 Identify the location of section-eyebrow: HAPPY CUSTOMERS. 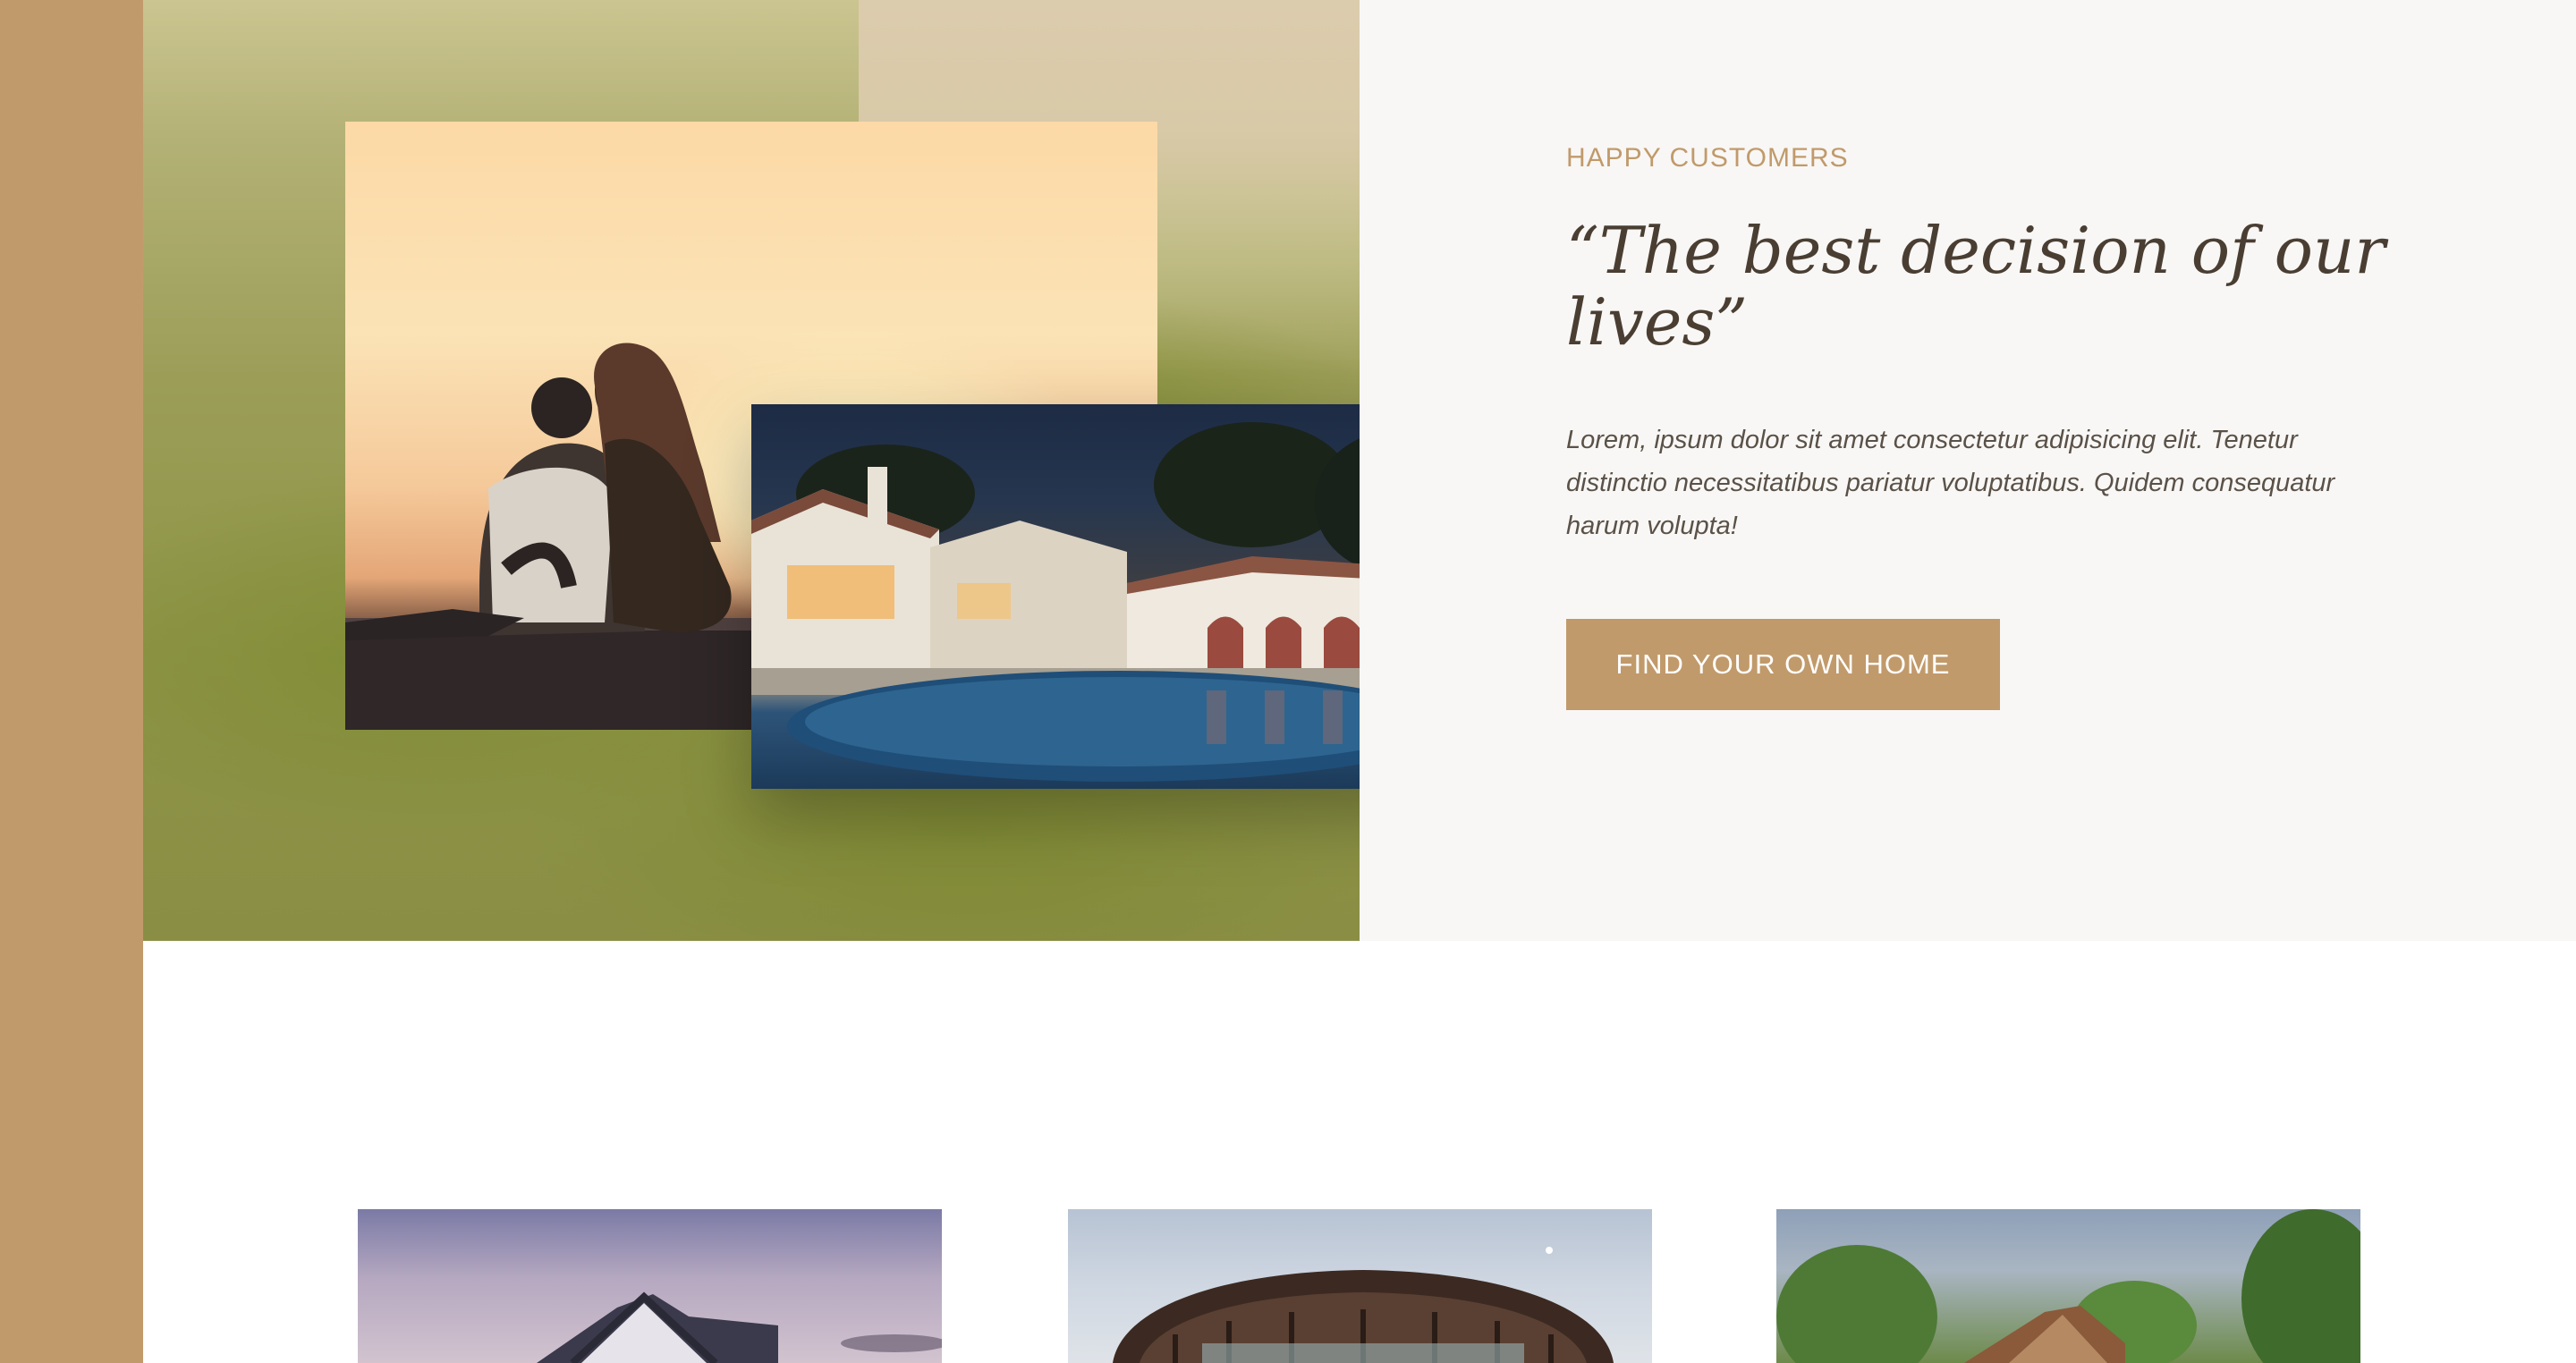
(1707, 158).